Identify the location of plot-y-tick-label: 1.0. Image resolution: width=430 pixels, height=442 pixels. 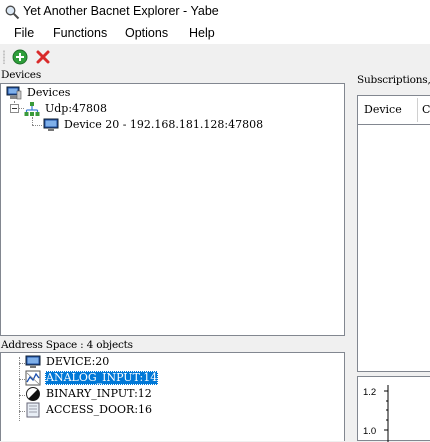
(369, 431).